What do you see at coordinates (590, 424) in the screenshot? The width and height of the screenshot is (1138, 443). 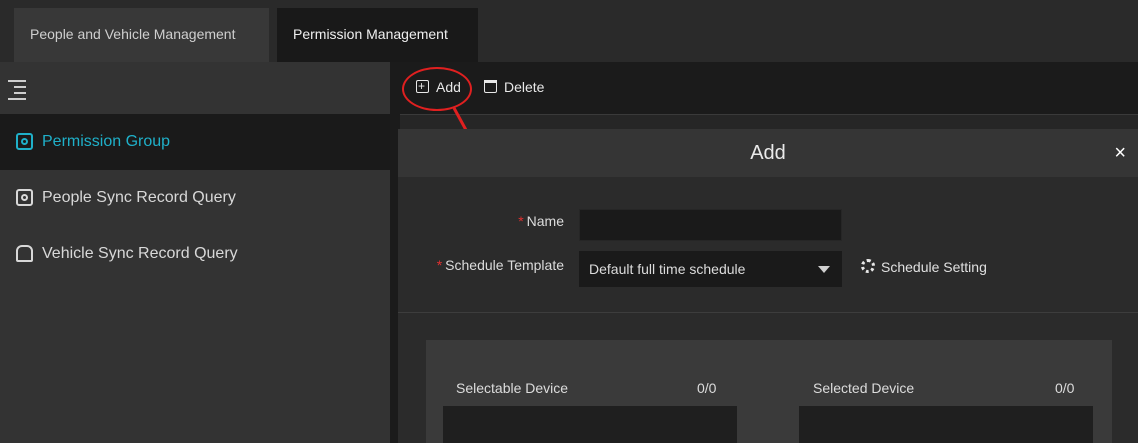 I see `selectable-device-list` at bounding box center [590, 424].